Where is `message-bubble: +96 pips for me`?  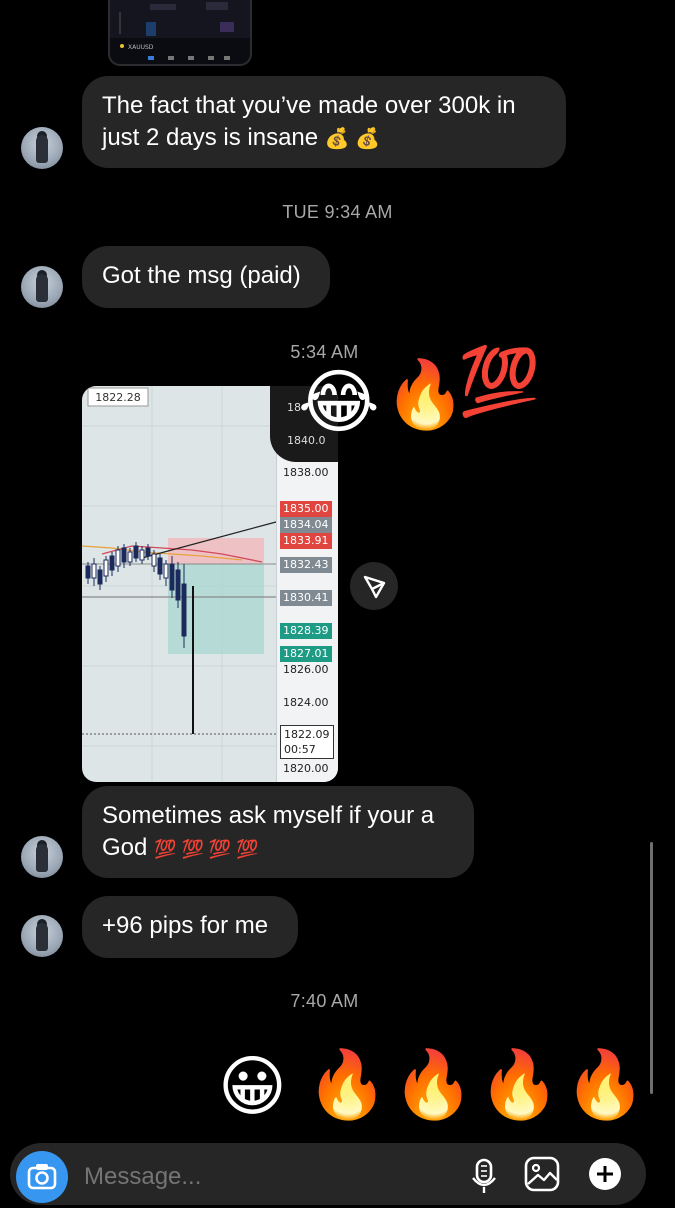 message-bubble: +96 pips for me is located at coordinates (190, 927).